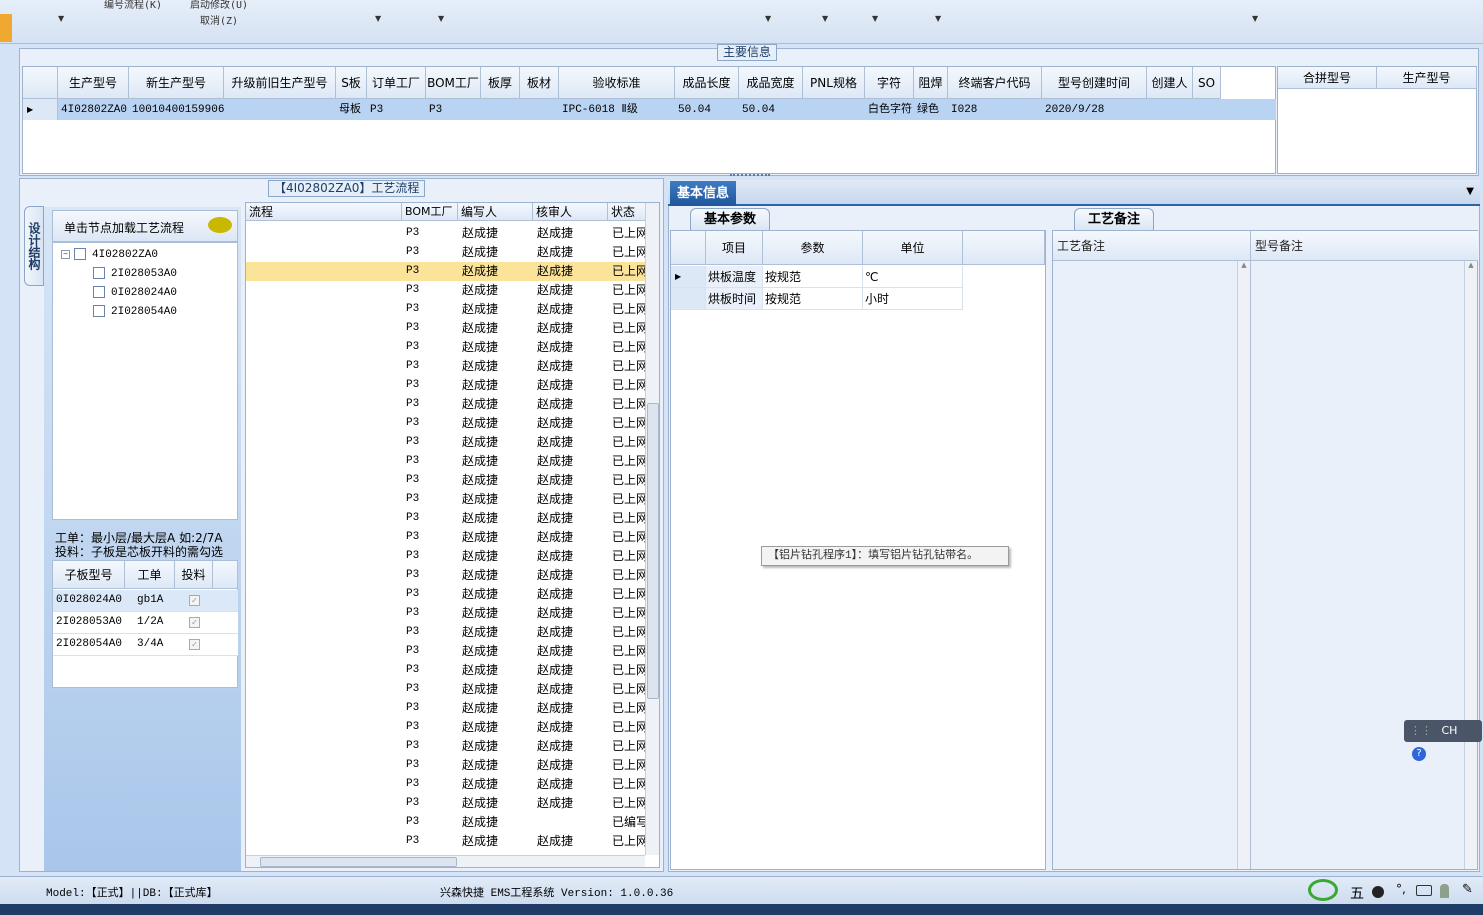 The image size is (1483, 915). I want to click on main-col-header: 成品长度, so click(707, 83).